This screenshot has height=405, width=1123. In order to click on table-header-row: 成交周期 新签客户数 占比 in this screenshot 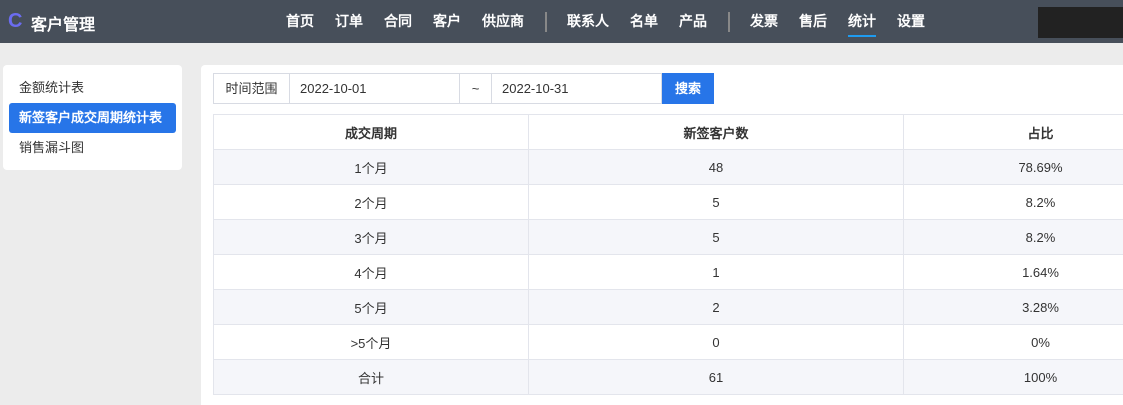, I will do `click(668, 132)`.